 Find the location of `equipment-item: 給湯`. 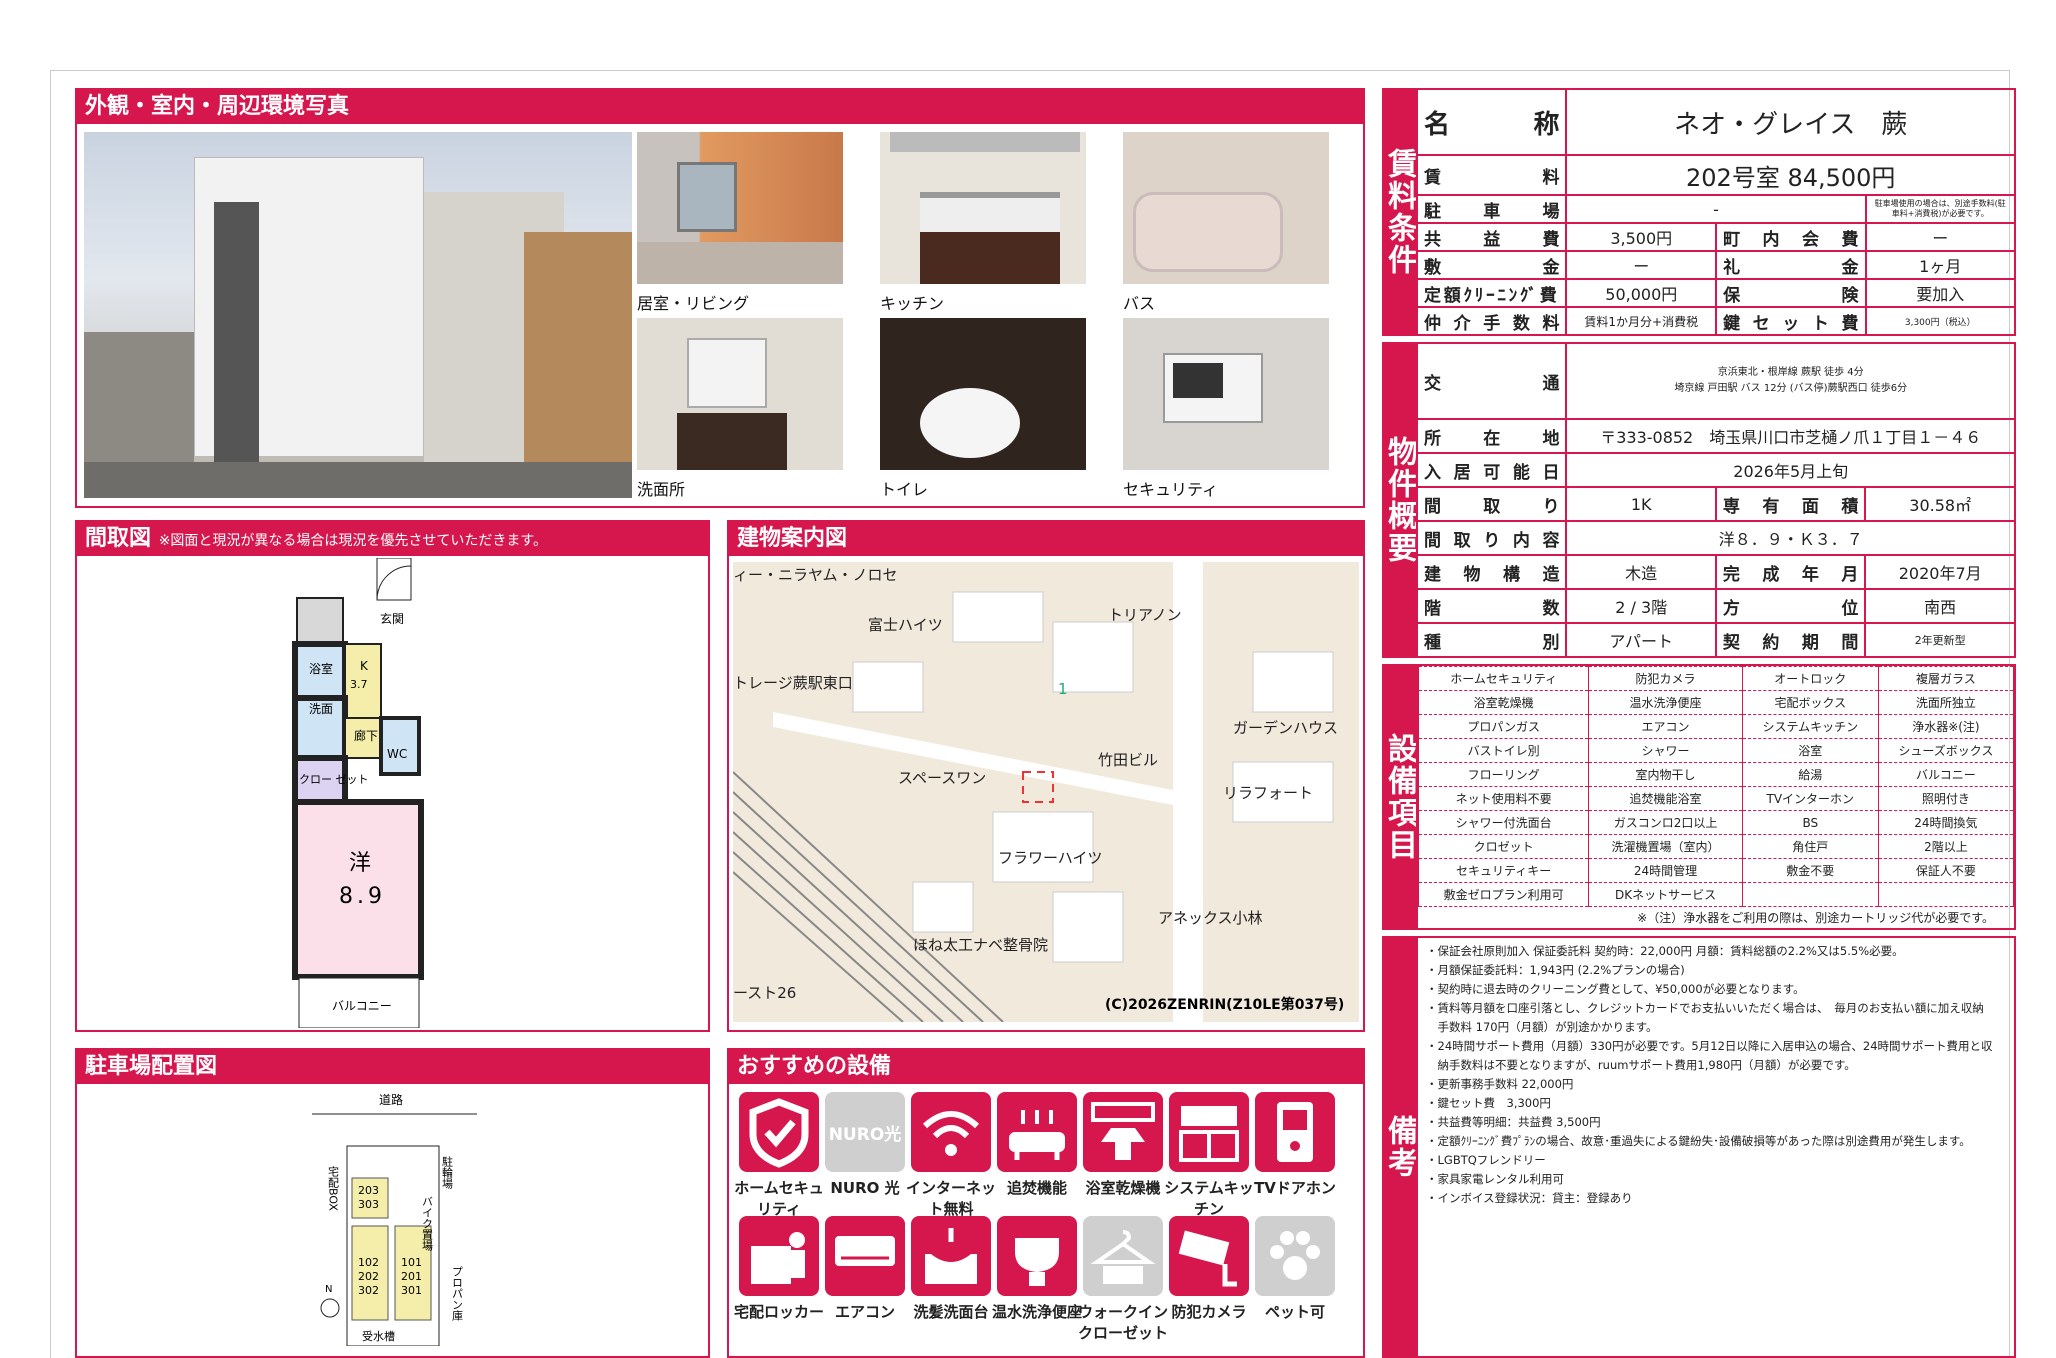

equipment-item: 給湯 is located at coordinates (1810, 774).